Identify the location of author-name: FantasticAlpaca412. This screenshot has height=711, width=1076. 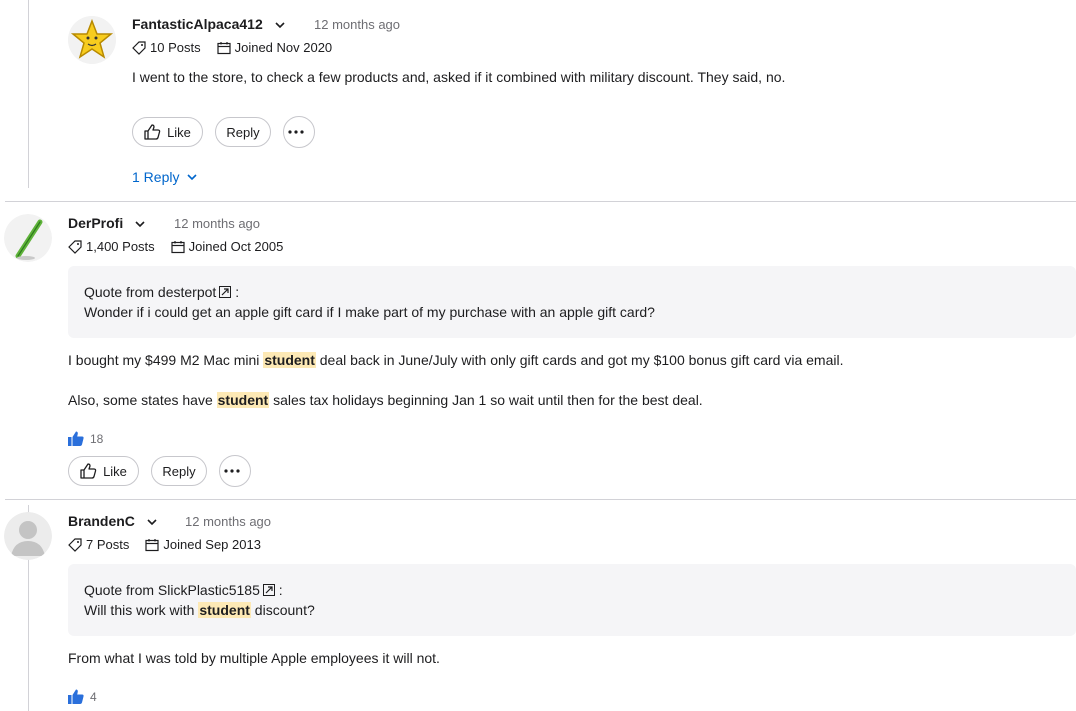
(208, 24).